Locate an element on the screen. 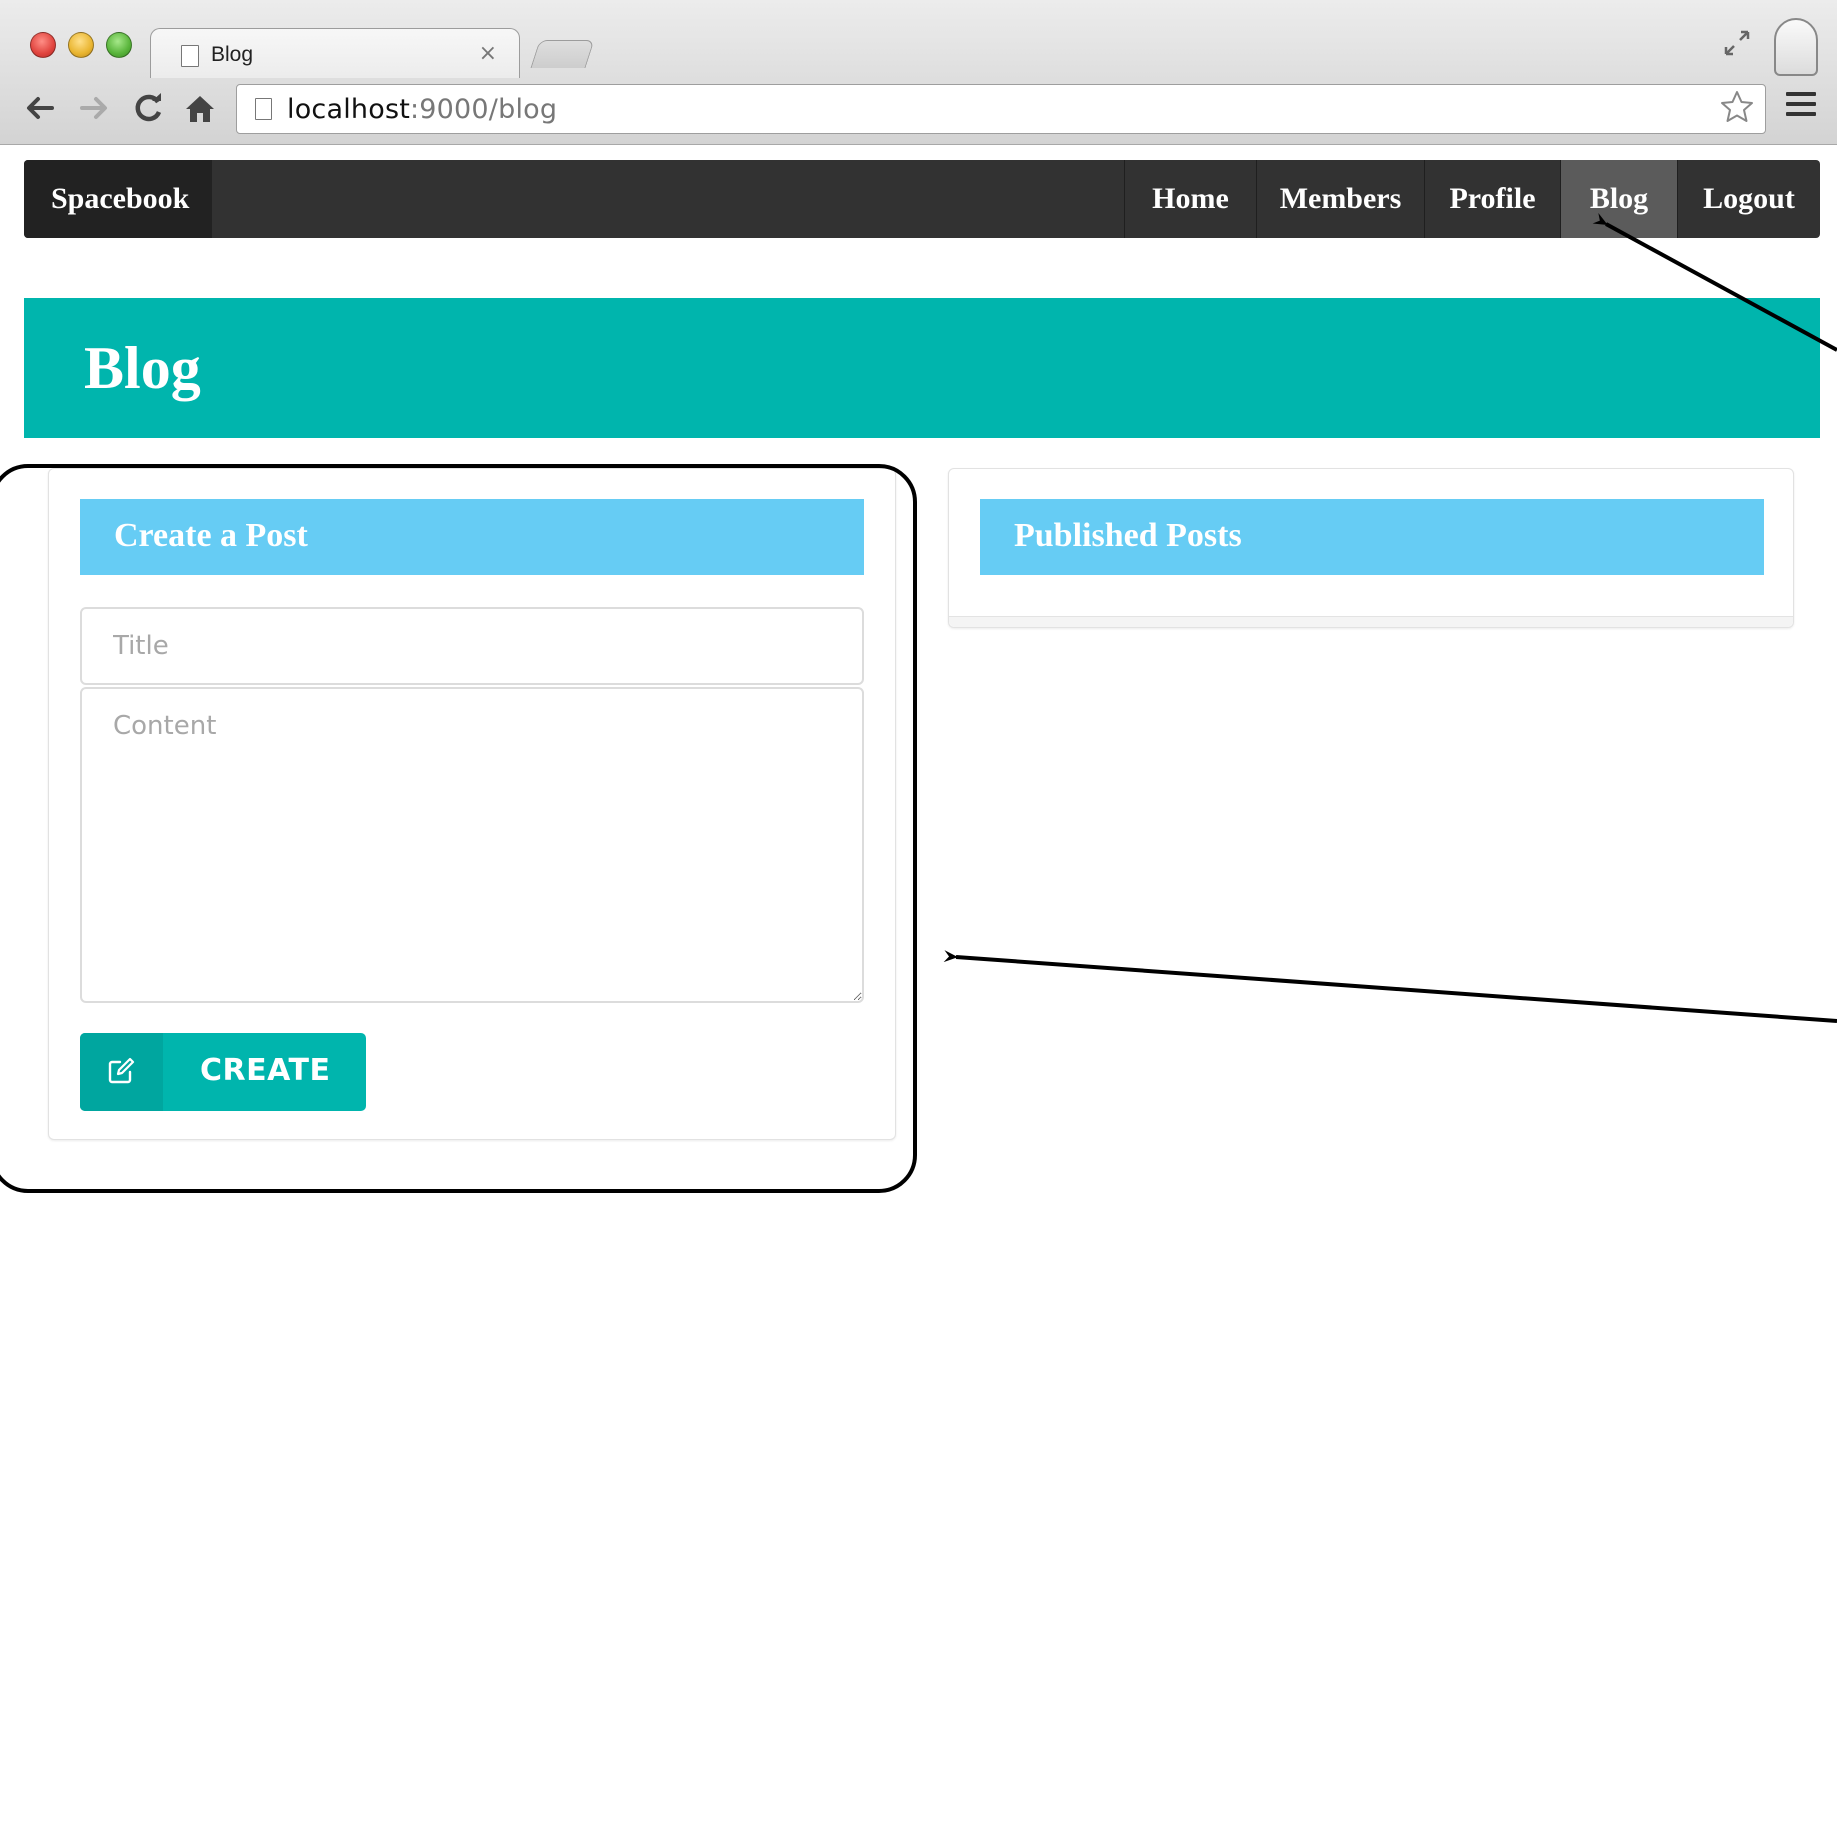 This screenshot has width=1837, height=1838. home-icon is located at coordinates (200, 108).